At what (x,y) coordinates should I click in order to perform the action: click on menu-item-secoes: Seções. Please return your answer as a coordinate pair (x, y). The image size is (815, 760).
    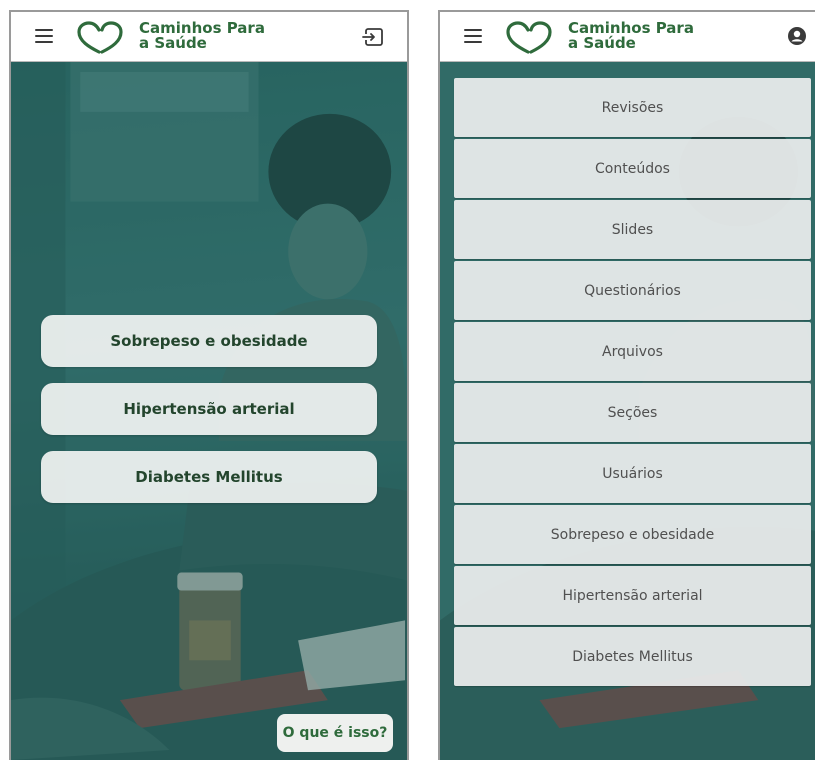
    Looking at the image, I should click on (632, 412).